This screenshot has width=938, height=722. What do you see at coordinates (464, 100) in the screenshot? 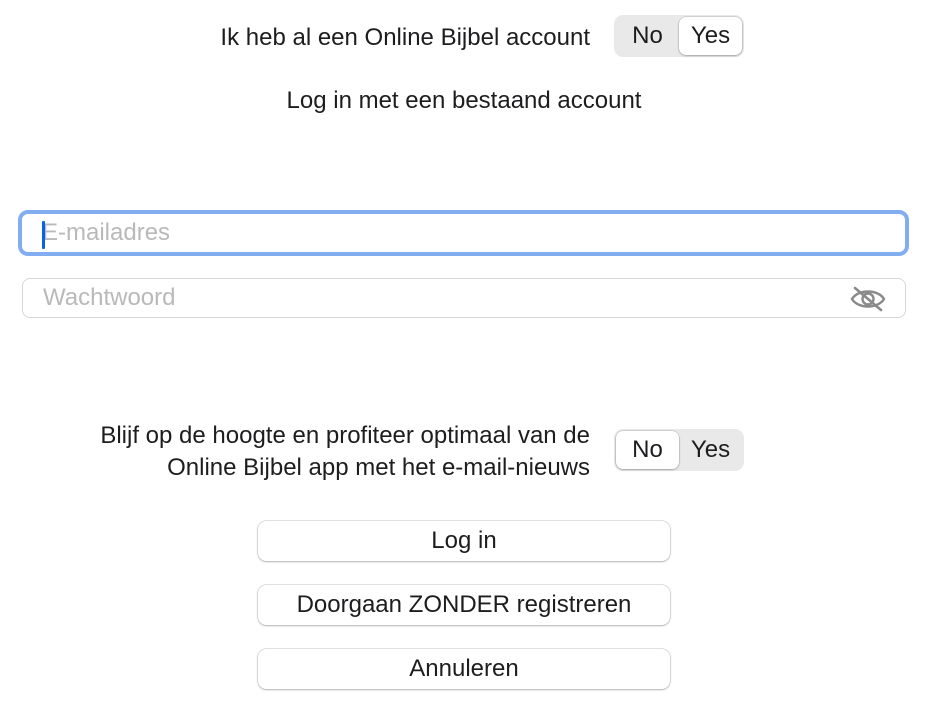
I see `login-subtitle: Log in met een bestaand account` at bounding box center [464, 100].